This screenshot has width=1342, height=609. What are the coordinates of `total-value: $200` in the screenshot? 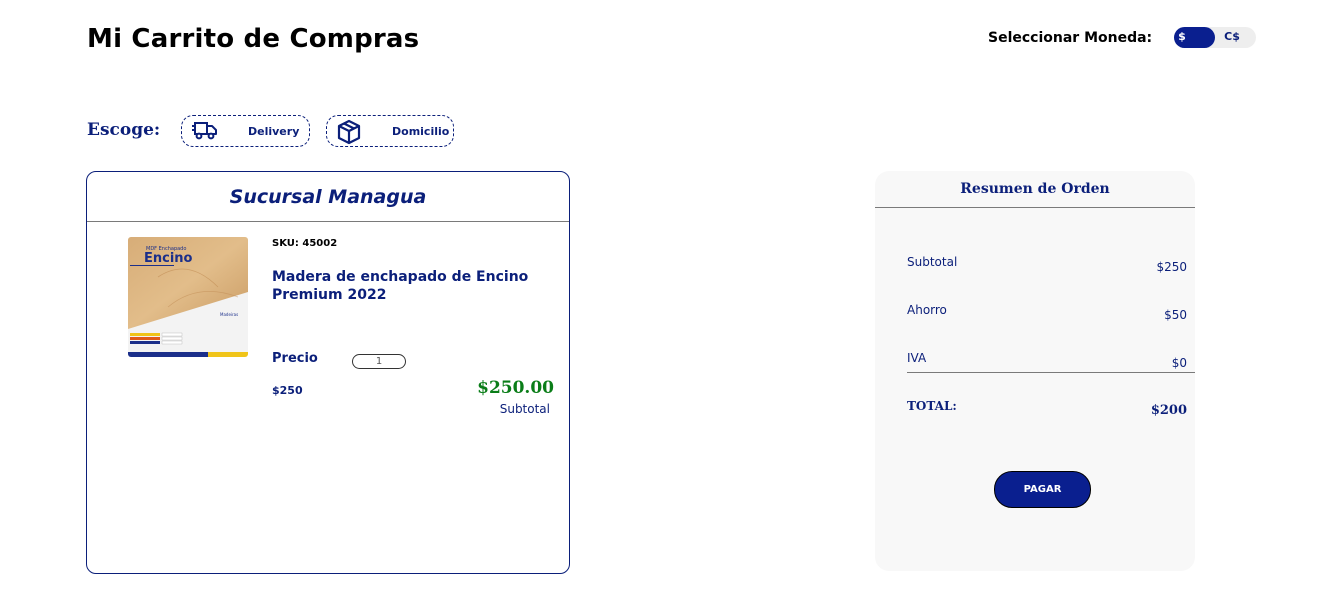 It's located at (1168, 410).